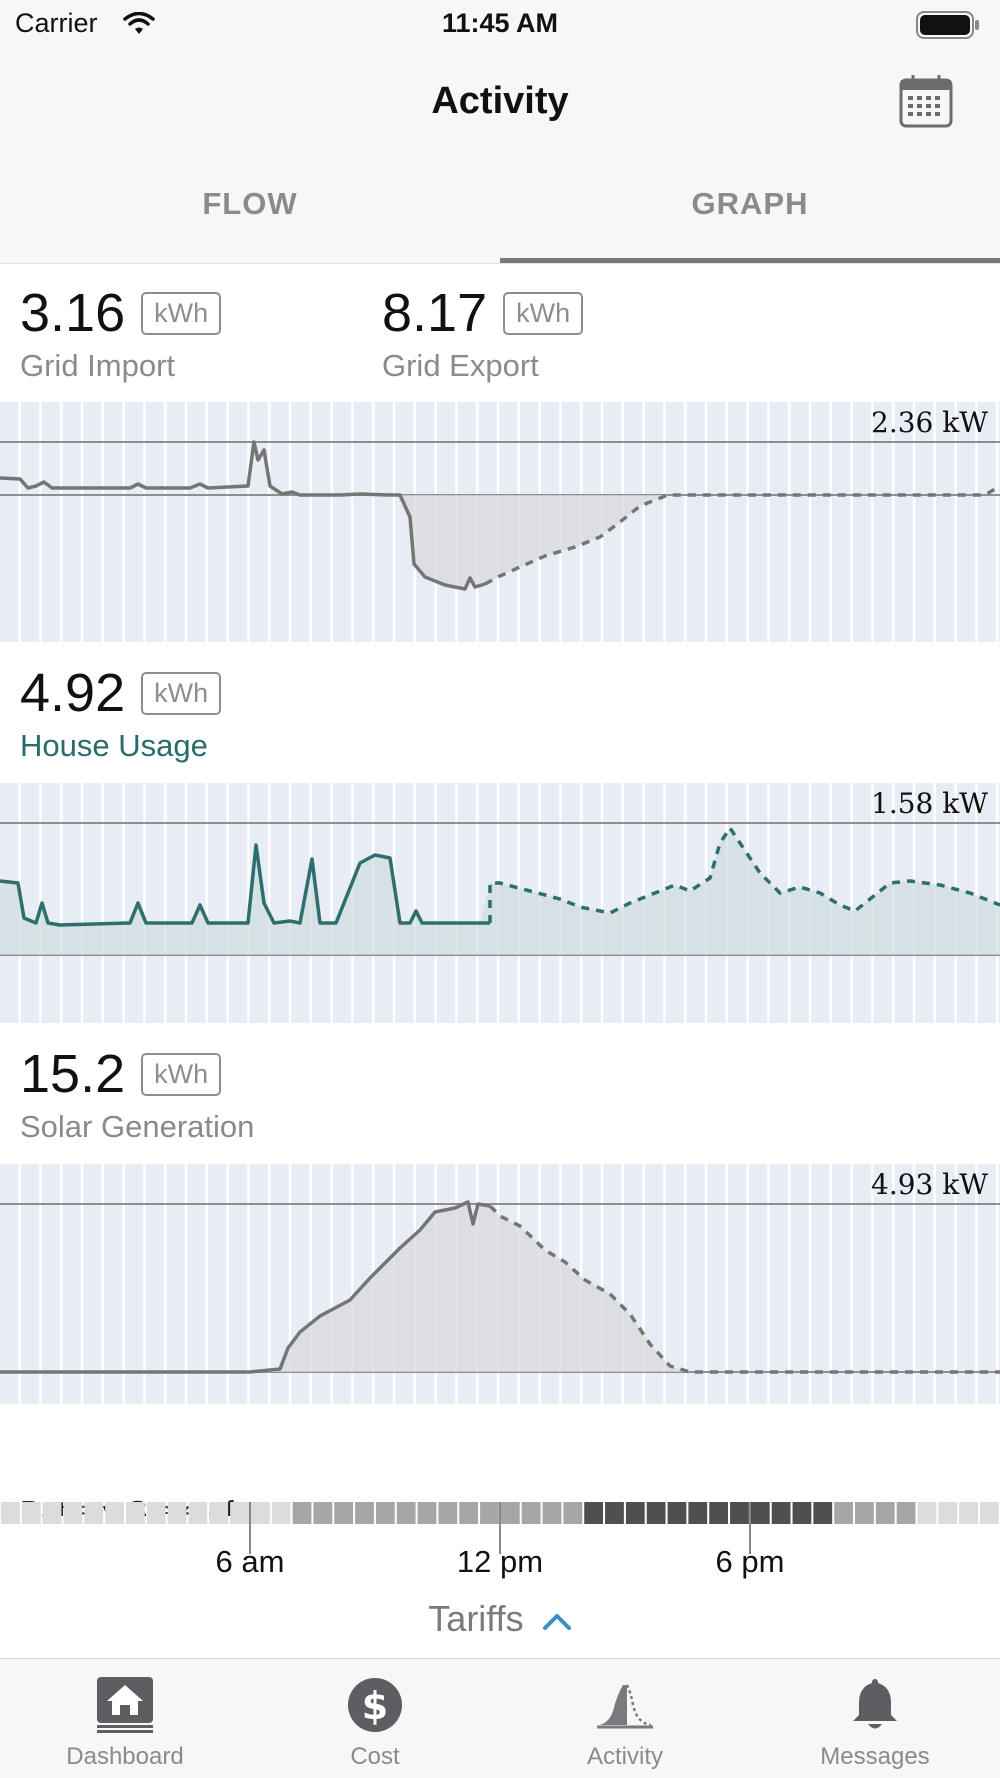 Image resolution: width=1000 pixels, height=1778 pixels. Describe the element at coordinates (624, 1756) in the screenshot. I see `tabbar-label: Activity` at that location.